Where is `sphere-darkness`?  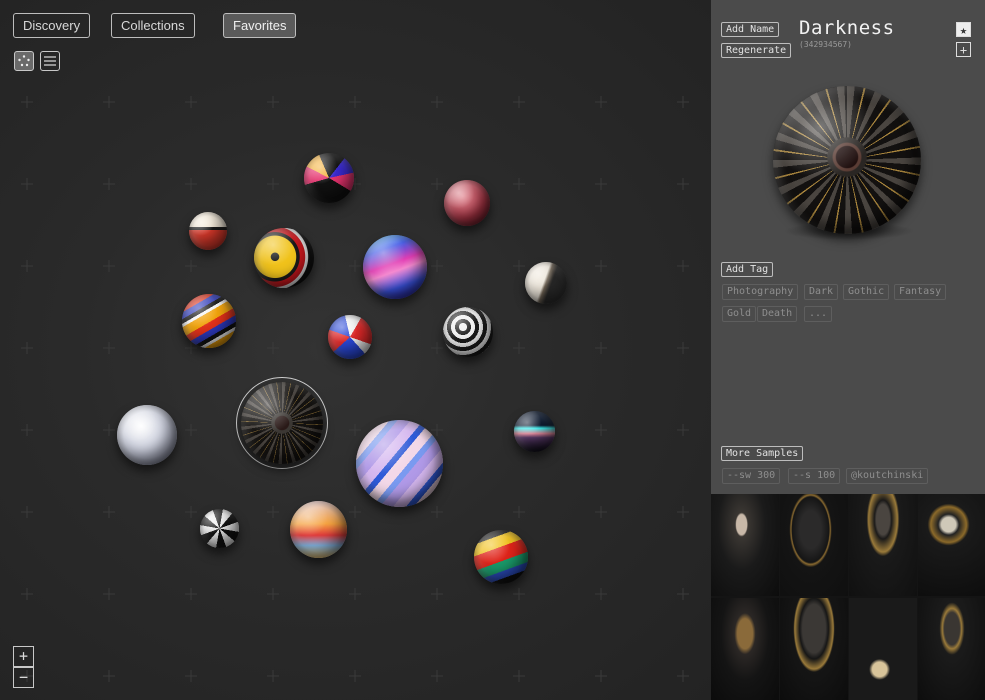 sphere-darkness is located at coordinates (282, 423).